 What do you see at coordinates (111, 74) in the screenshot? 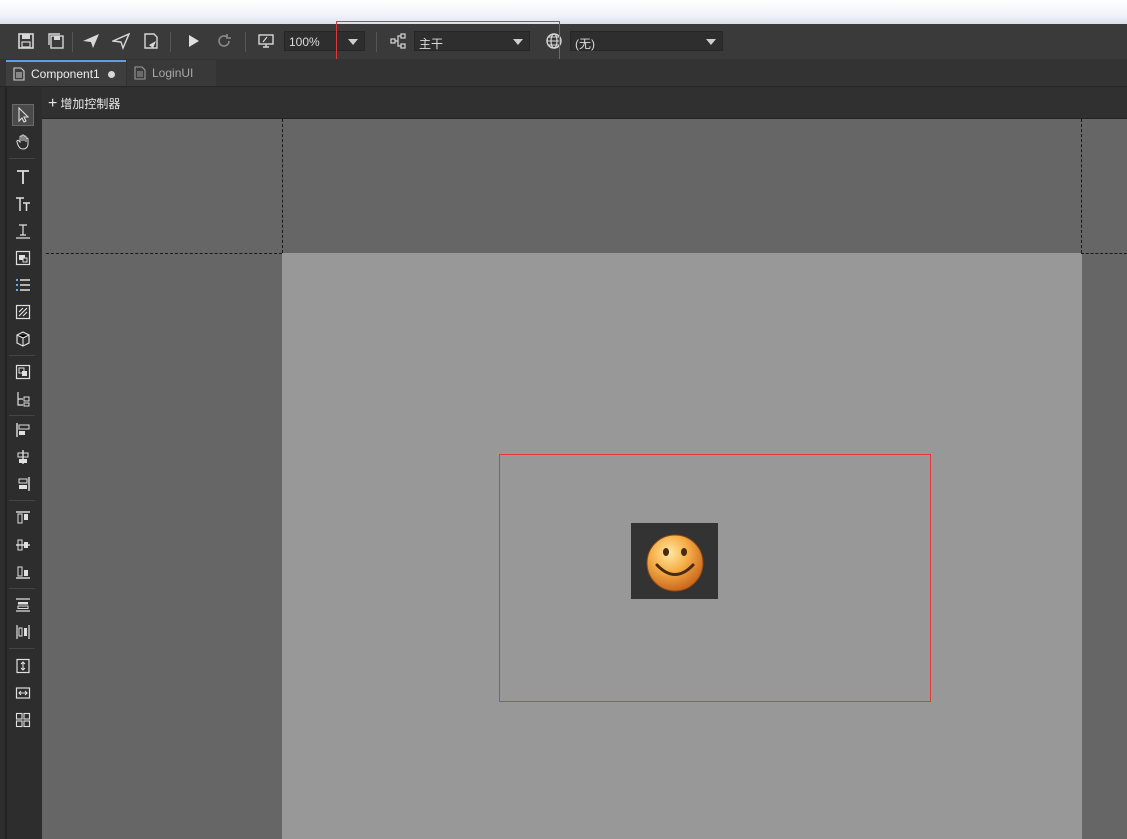
I see `modified-dot` at bounding box center [111, 74].